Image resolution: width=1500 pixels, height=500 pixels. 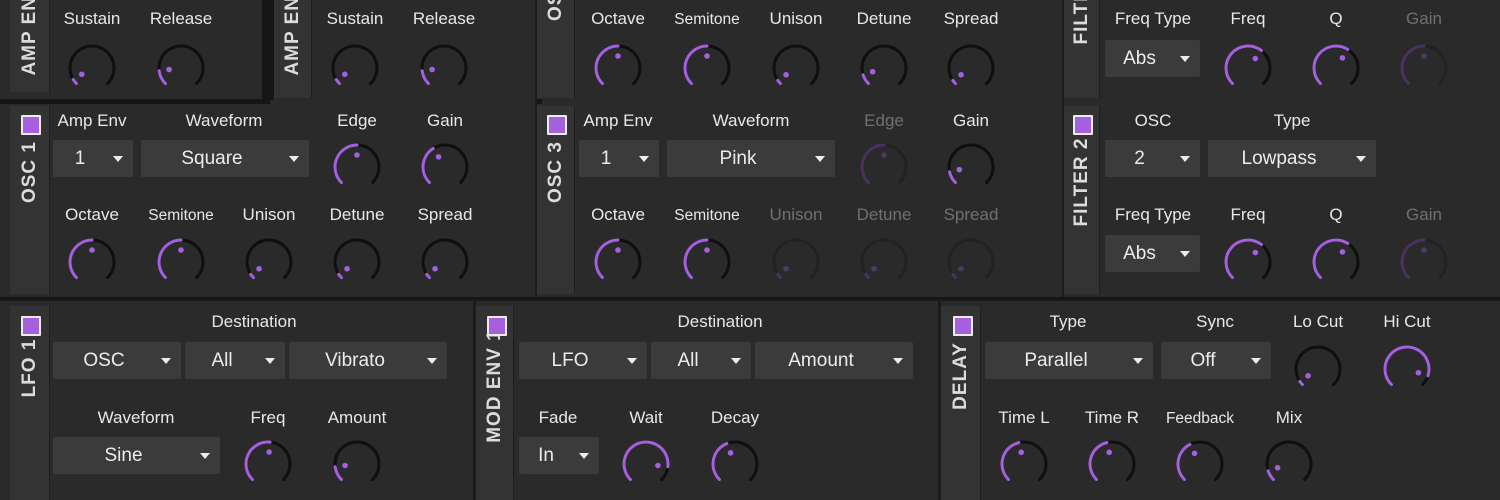 What do you see at coordinates (29, 38) in the screenshot?
I see `amp-env-1-label: AMP ENV 1` at bounding box center [29, 38].